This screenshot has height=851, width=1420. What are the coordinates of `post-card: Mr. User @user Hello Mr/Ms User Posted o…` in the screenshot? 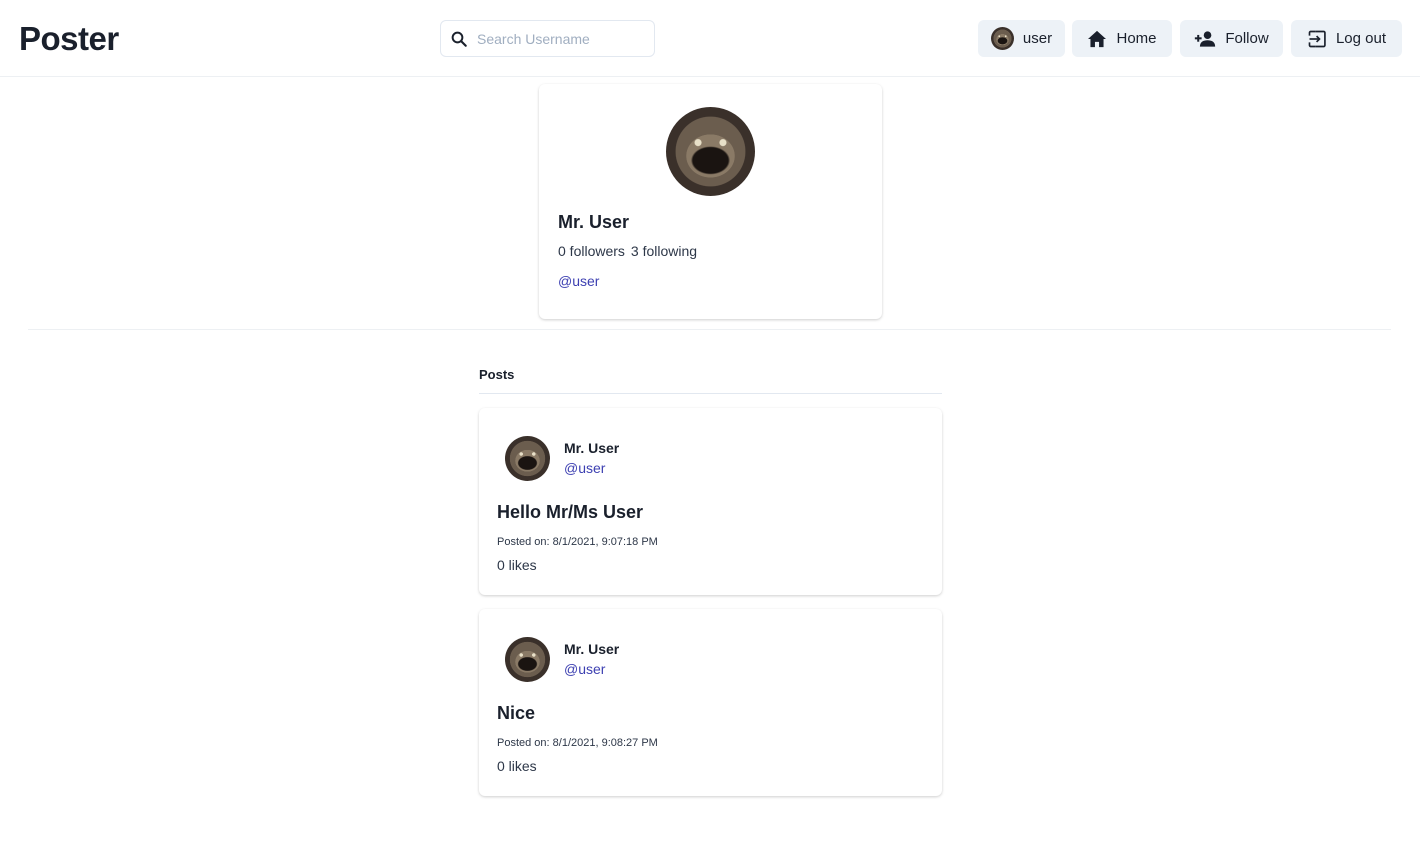 It's located at (710, 501).